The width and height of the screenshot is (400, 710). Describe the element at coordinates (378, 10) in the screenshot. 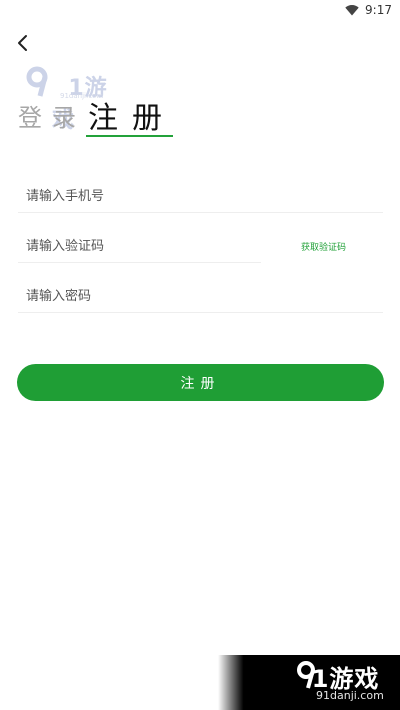

I see `status-time: 9:17` at that location.